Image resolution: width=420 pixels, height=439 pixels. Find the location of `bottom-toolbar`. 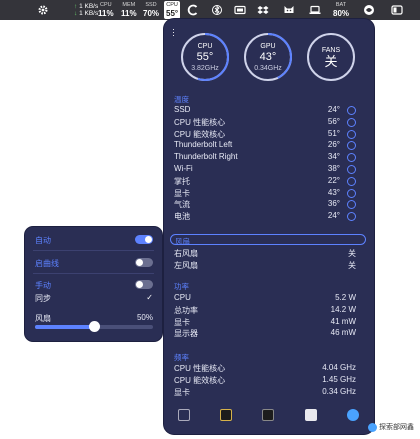

bottom-toolbar is located at coordinates (269, 416).